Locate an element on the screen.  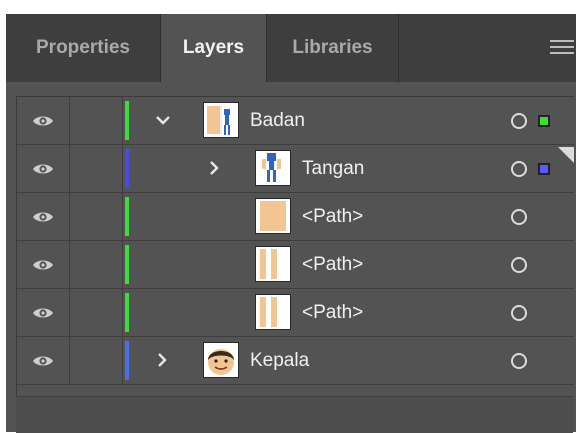
tab-libraries: Libraries is located at coordinates (332, 48).